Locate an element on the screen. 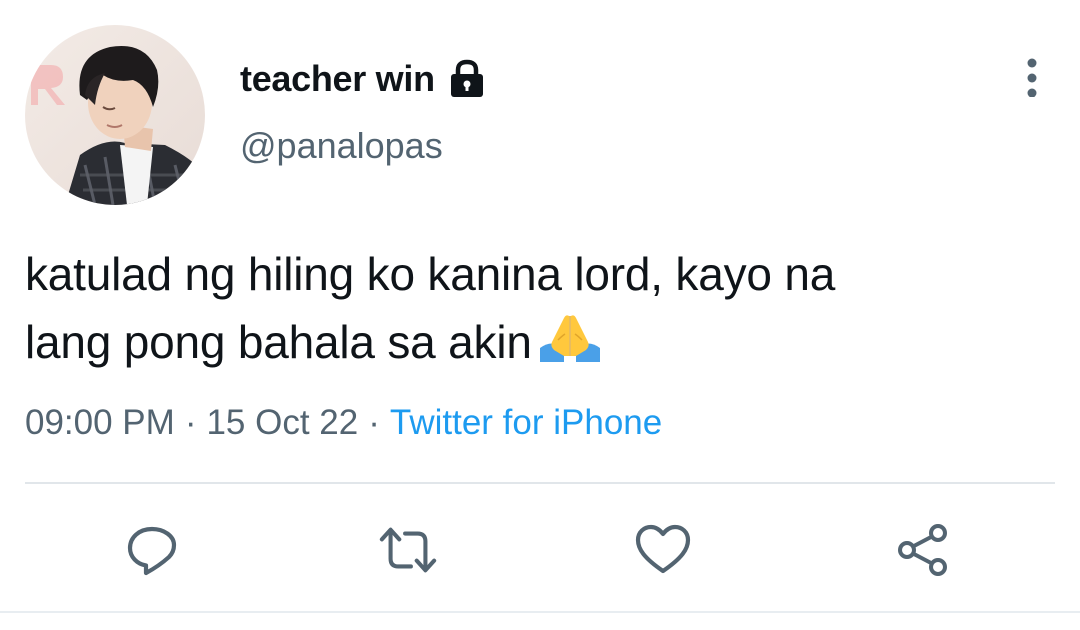  more-vertical-icon is located at coordinates (1032, 77).